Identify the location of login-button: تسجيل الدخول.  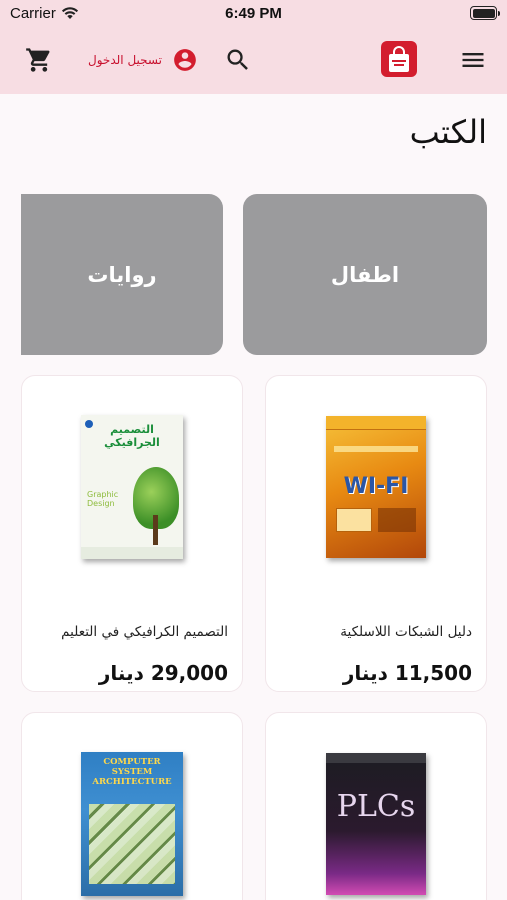
(143, 60).